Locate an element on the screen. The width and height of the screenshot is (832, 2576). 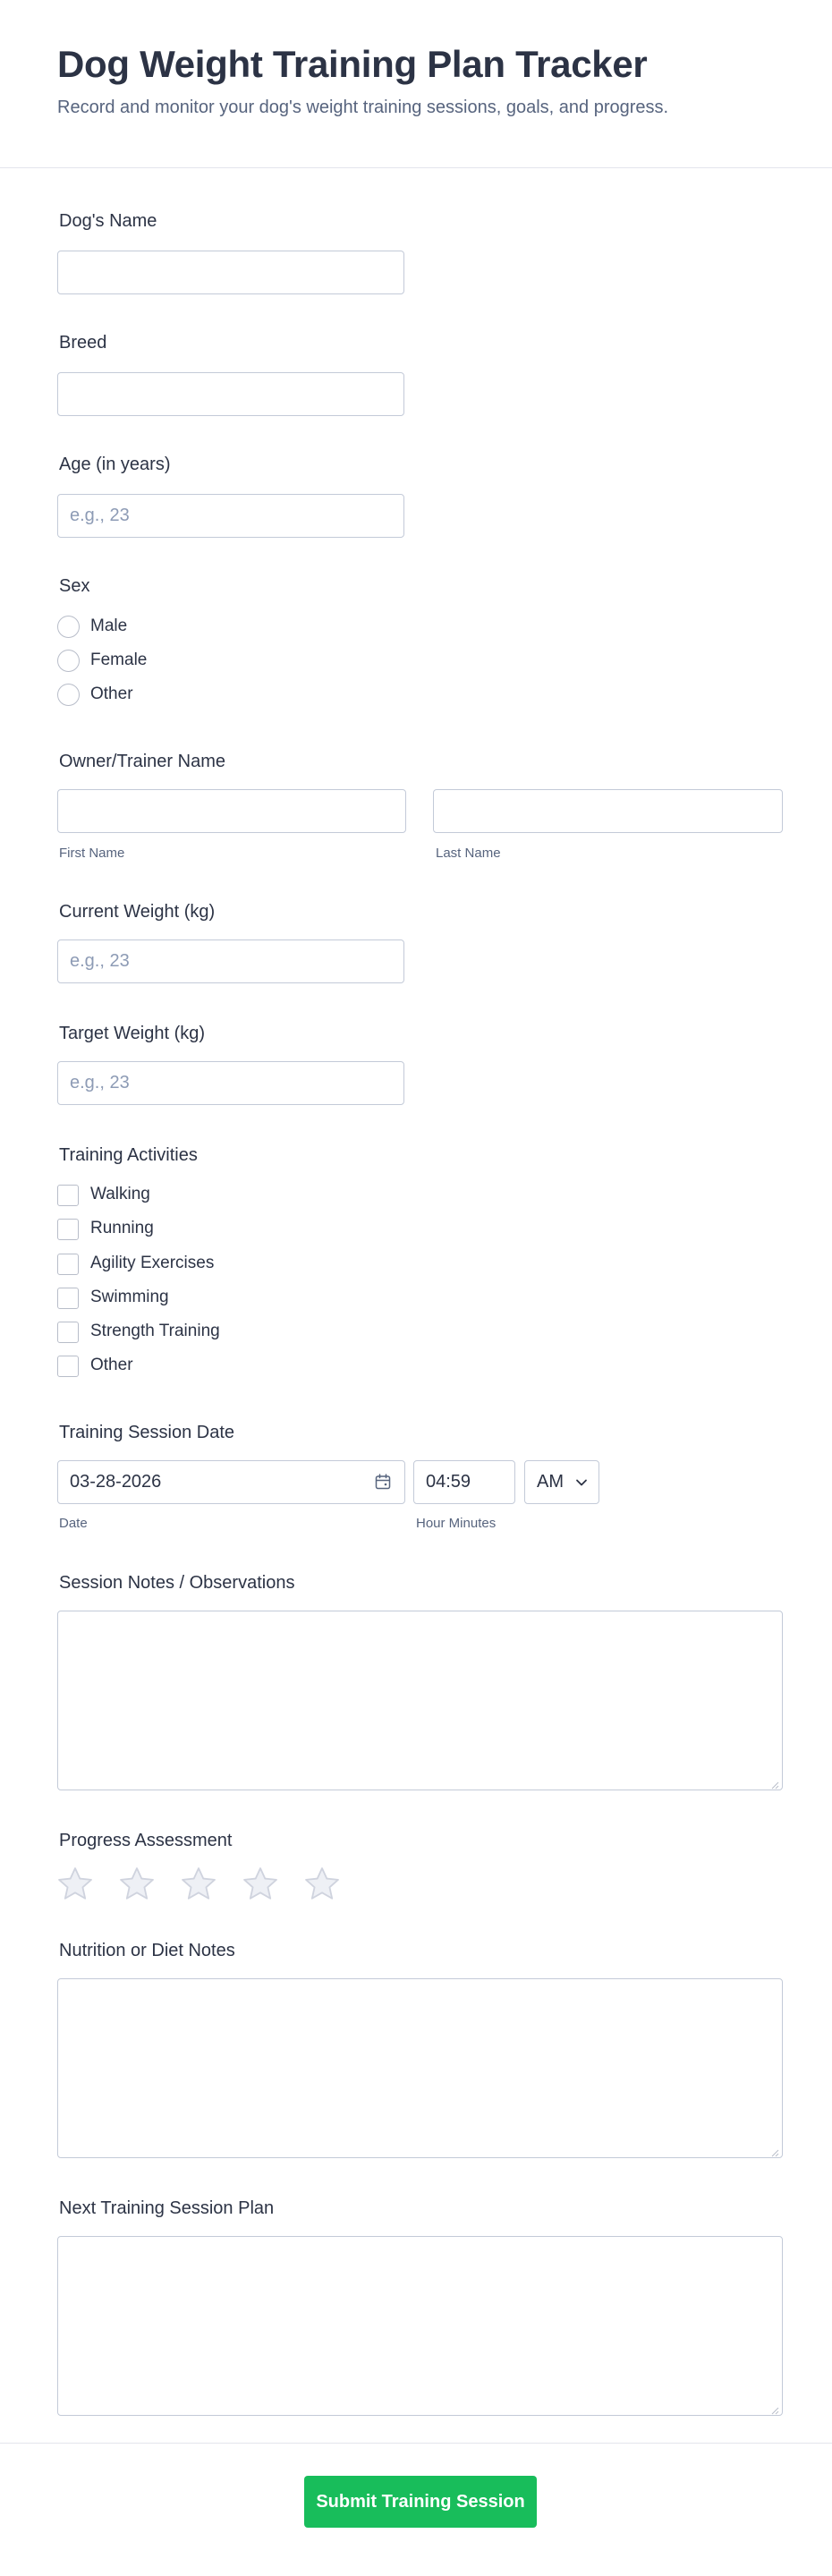
sex-label: Sex is located at coordinates (74, 586).